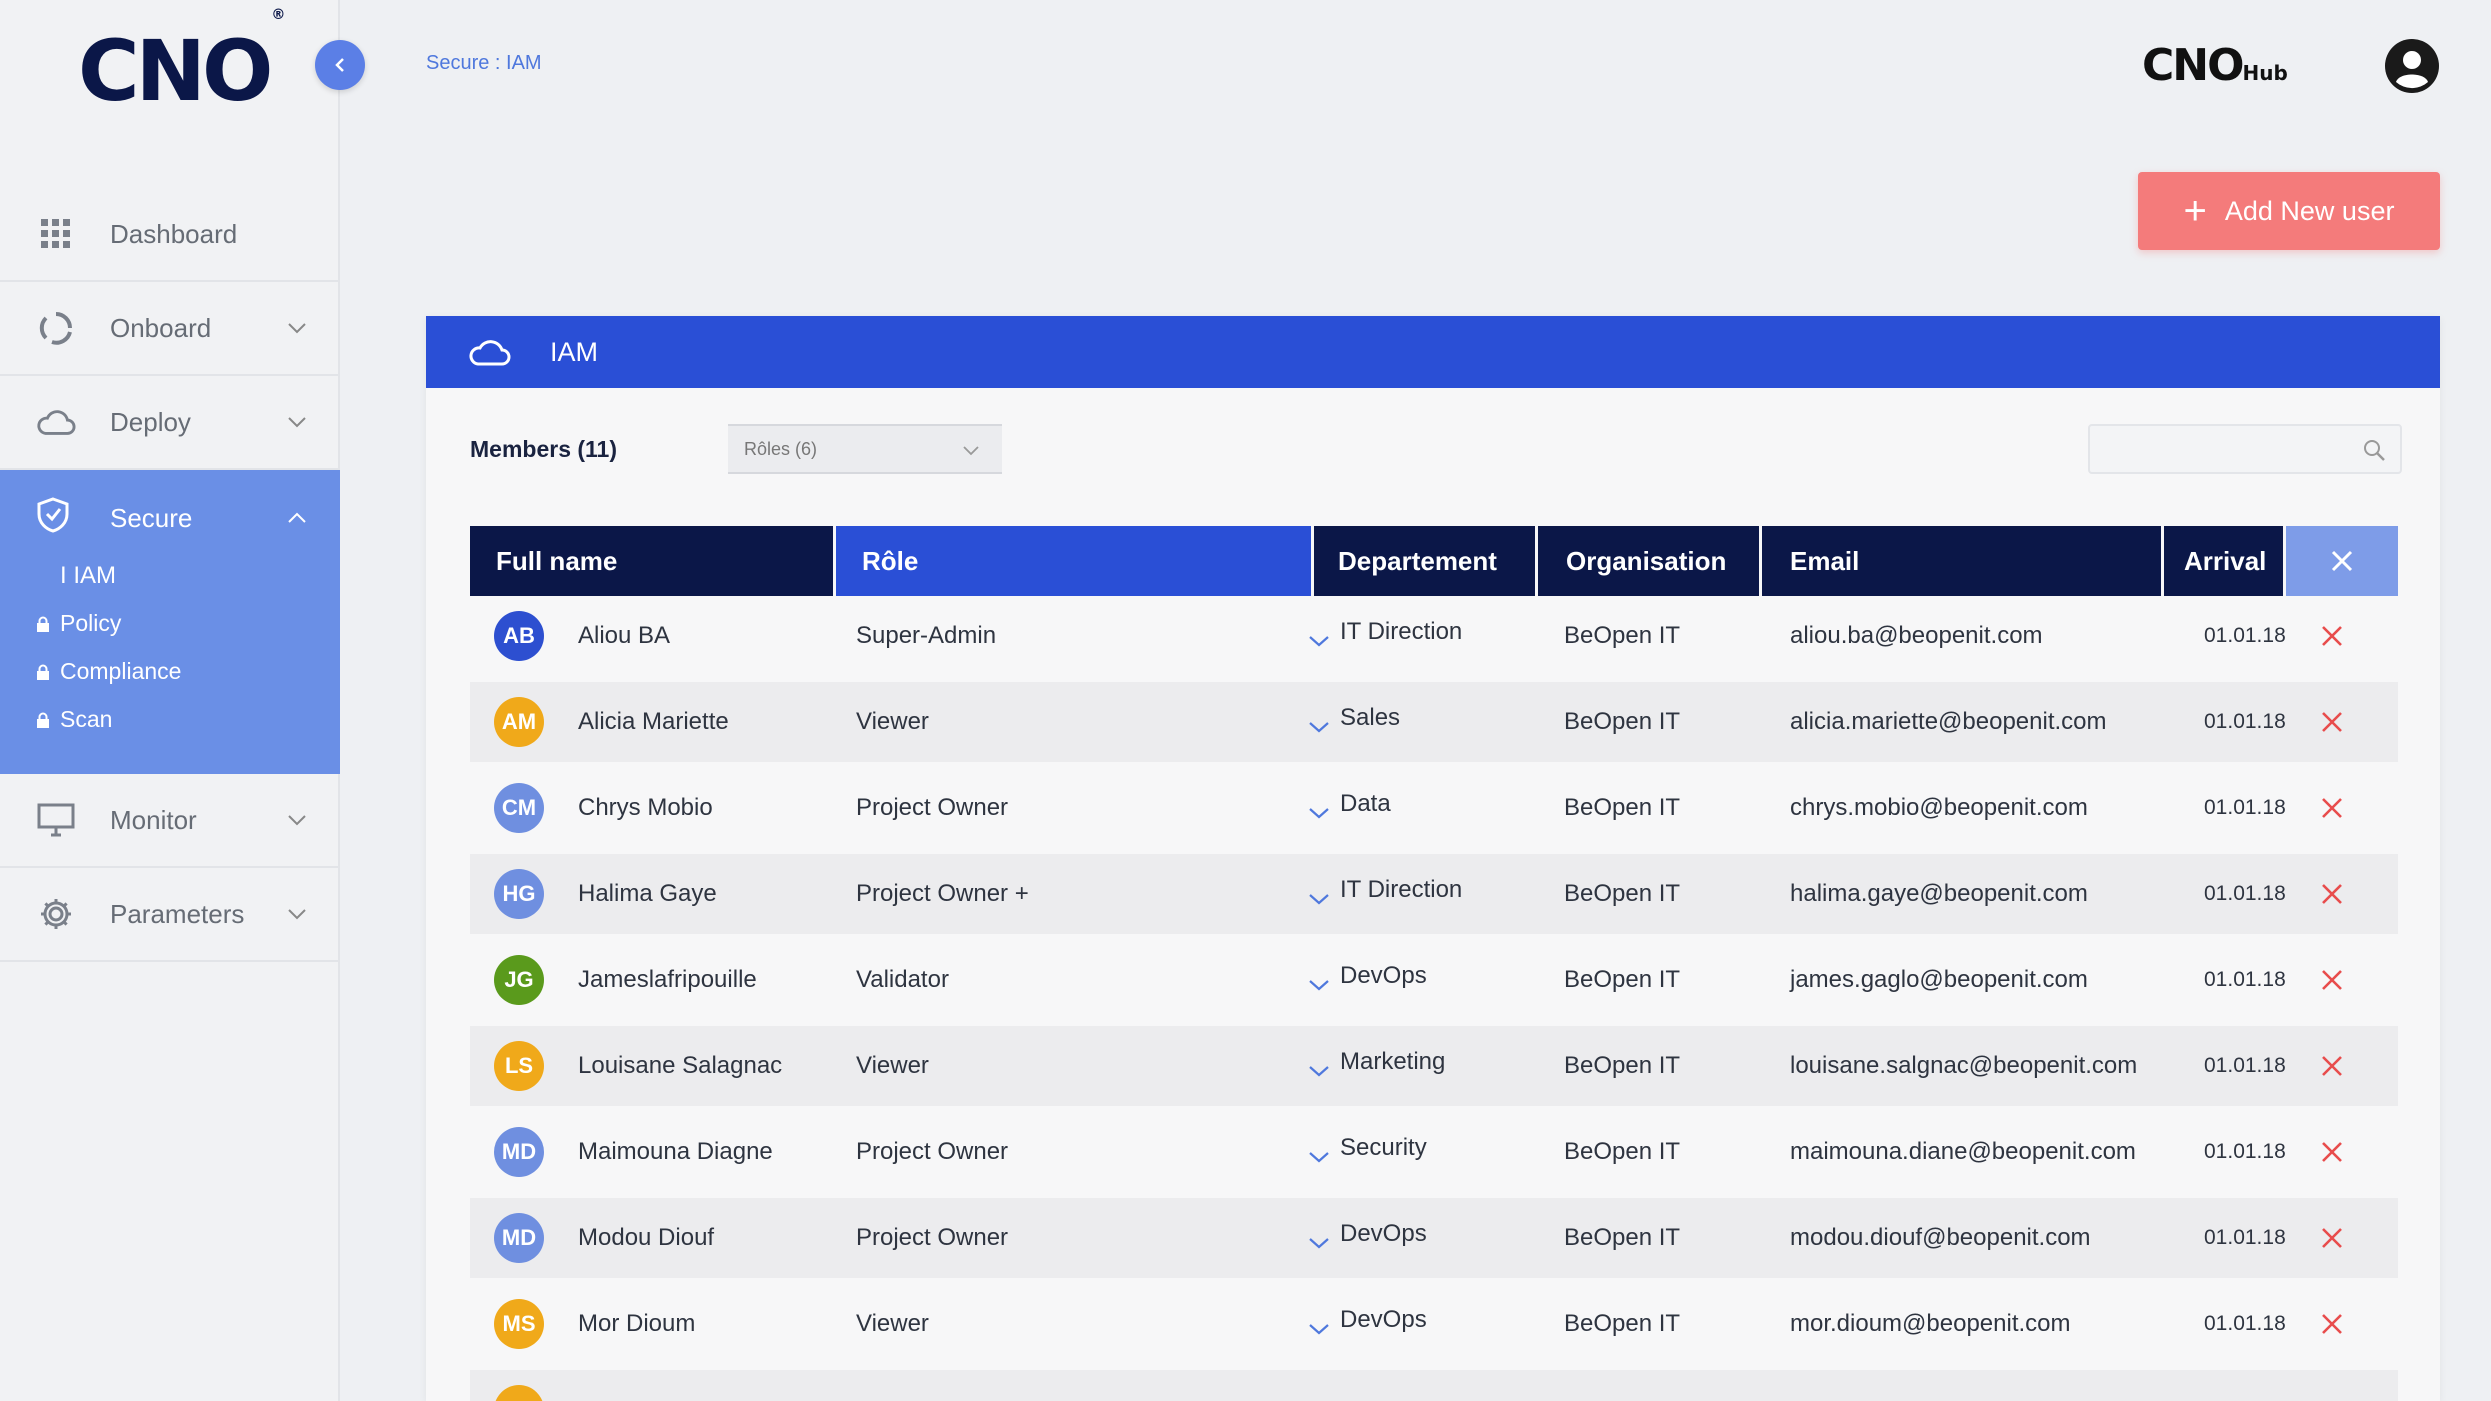  What do you see at coordinates (1426, 561) in the screenshot?
I see `column-header-department: Departement` at bounding box center [1426, 561].